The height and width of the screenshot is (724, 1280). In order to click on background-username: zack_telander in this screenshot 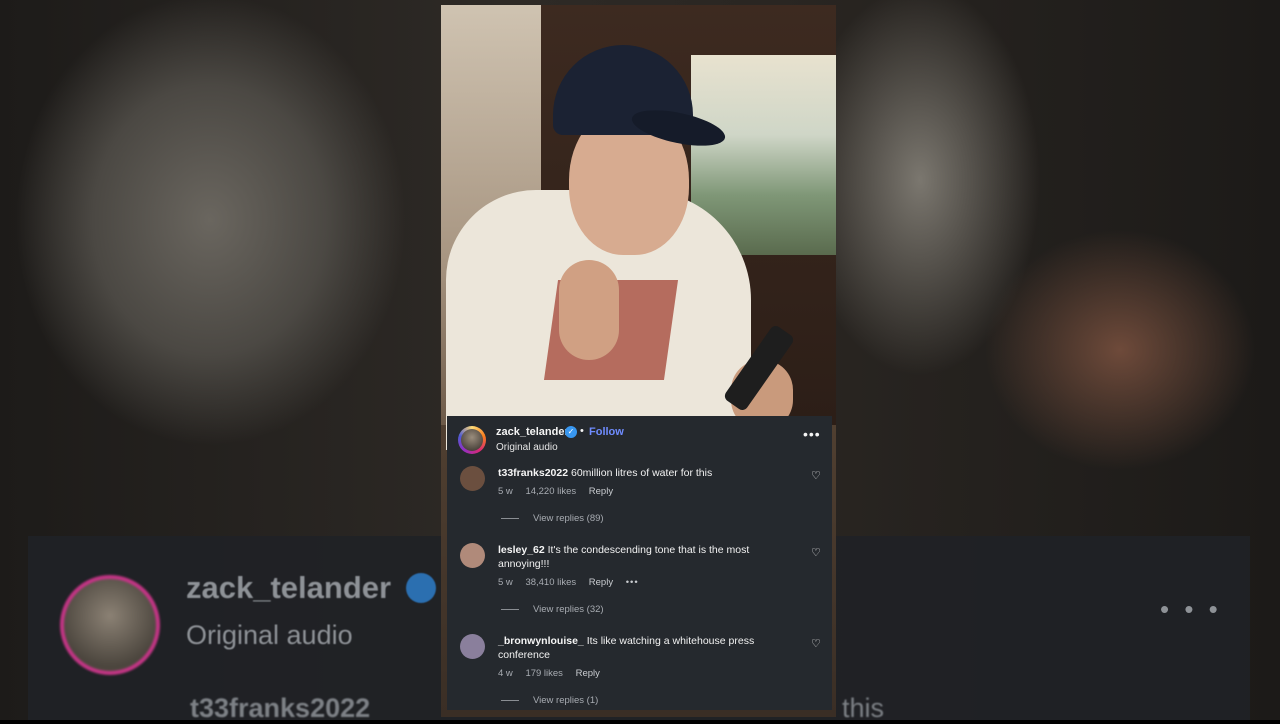, I will do `click(289, 587)`.